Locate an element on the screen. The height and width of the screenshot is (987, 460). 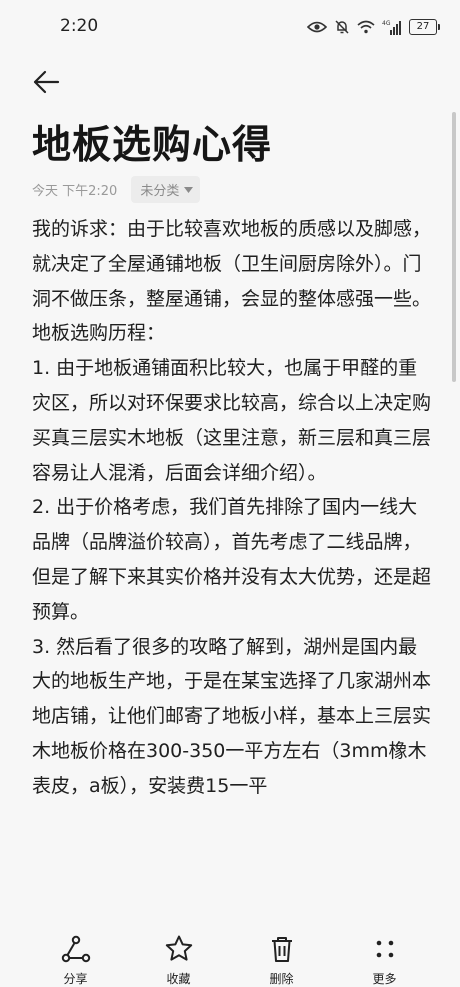
favorite-label: 收藏 is located at coordinates (178, 979).